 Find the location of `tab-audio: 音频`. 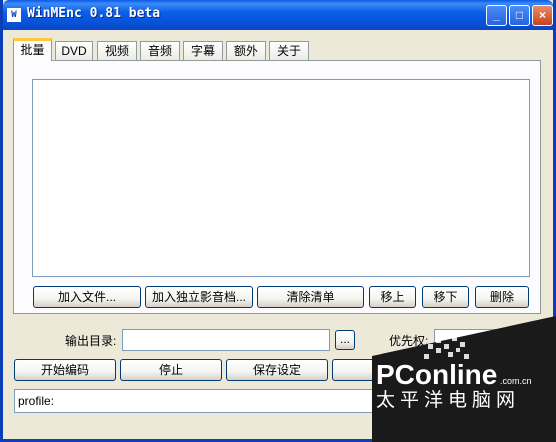

tab-audio: 音频 is located at coordinates (160, 50).